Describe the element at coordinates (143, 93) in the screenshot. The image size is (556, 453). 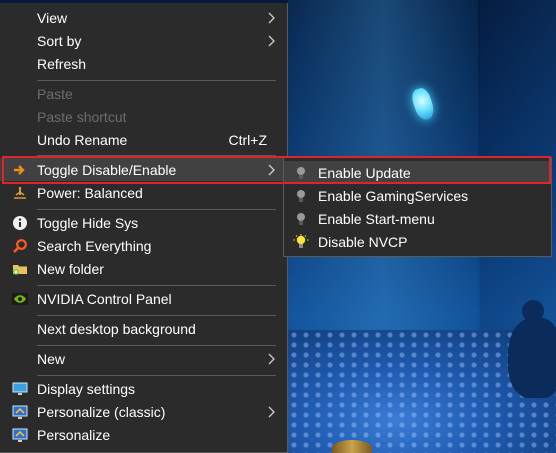
I see `menu-item-paste: Paste` at that location.